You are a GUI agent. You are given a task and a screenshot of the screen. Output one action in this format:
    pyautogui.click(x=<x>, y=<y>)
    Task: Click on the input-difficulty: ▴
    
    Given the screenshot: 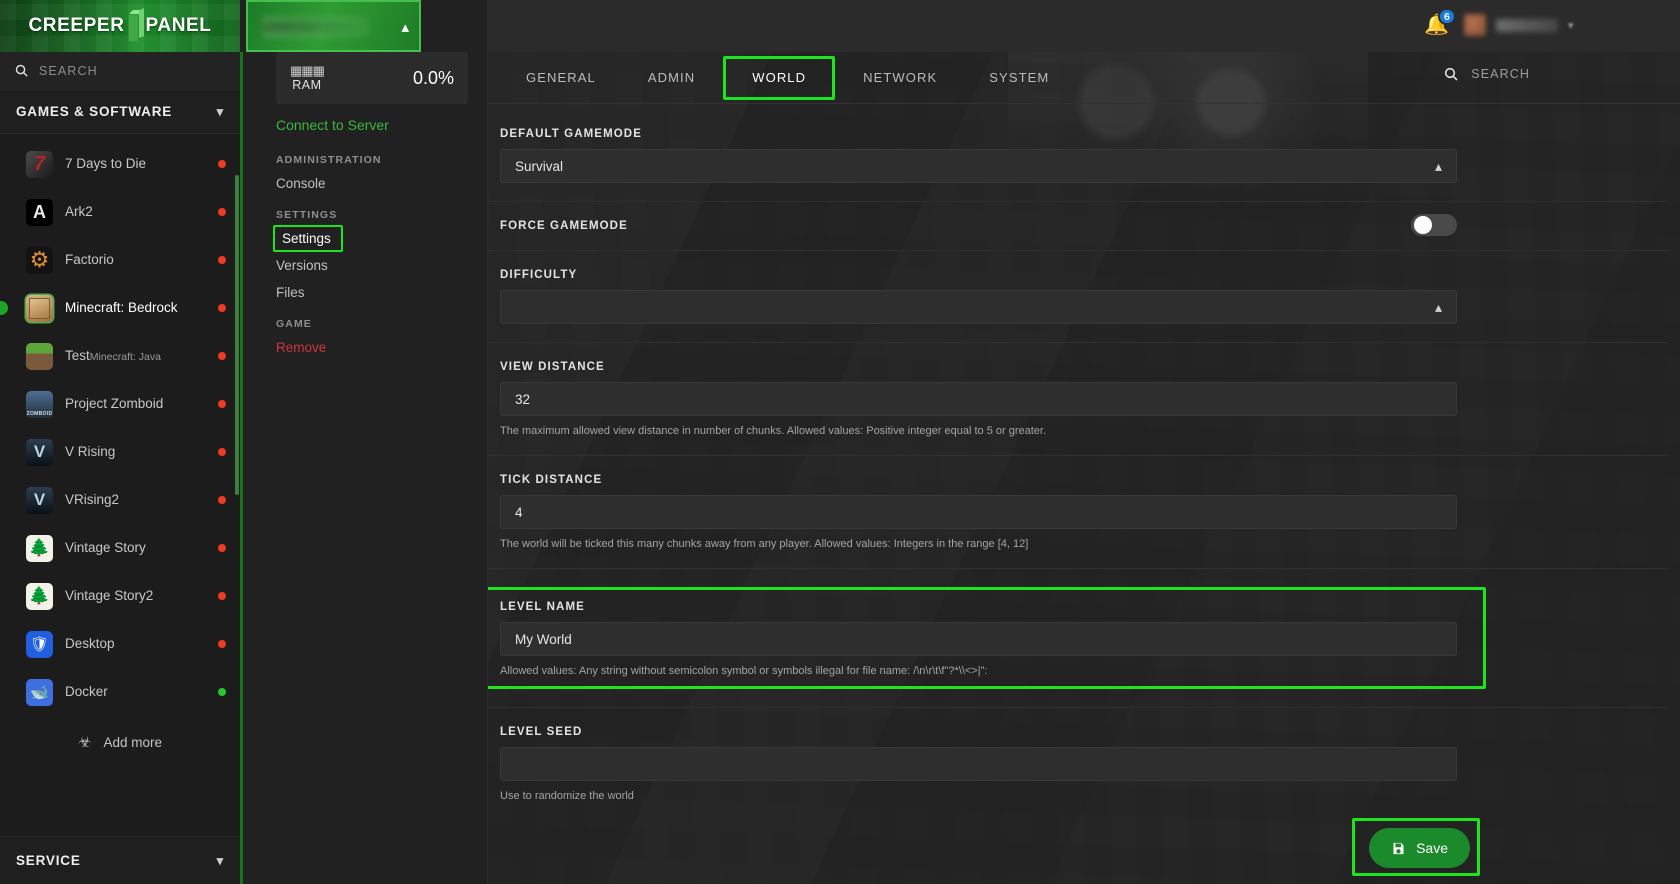 What is the action you would take?
    pyautogui.click(x=978, y=307)
    